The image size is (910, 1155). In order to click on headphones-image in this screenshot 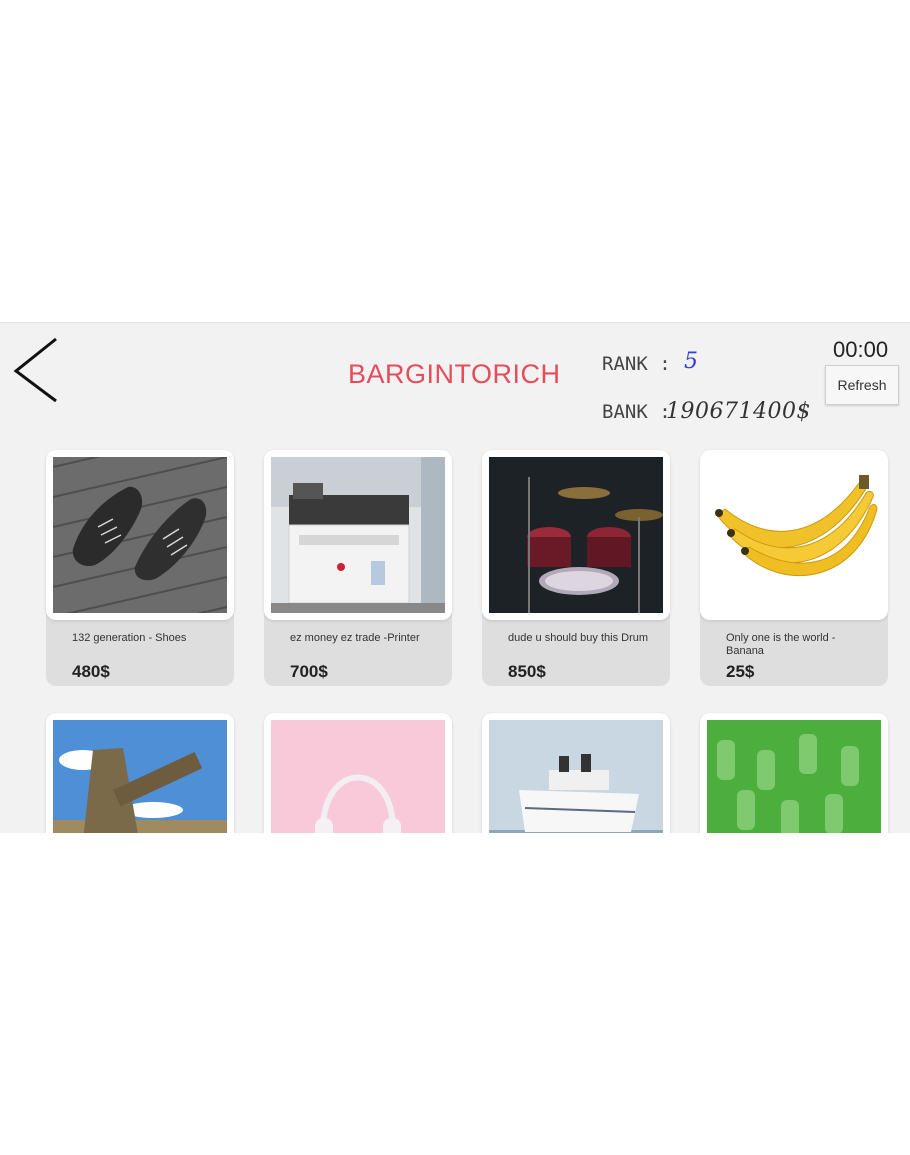, I will do `click(358, 773)`.